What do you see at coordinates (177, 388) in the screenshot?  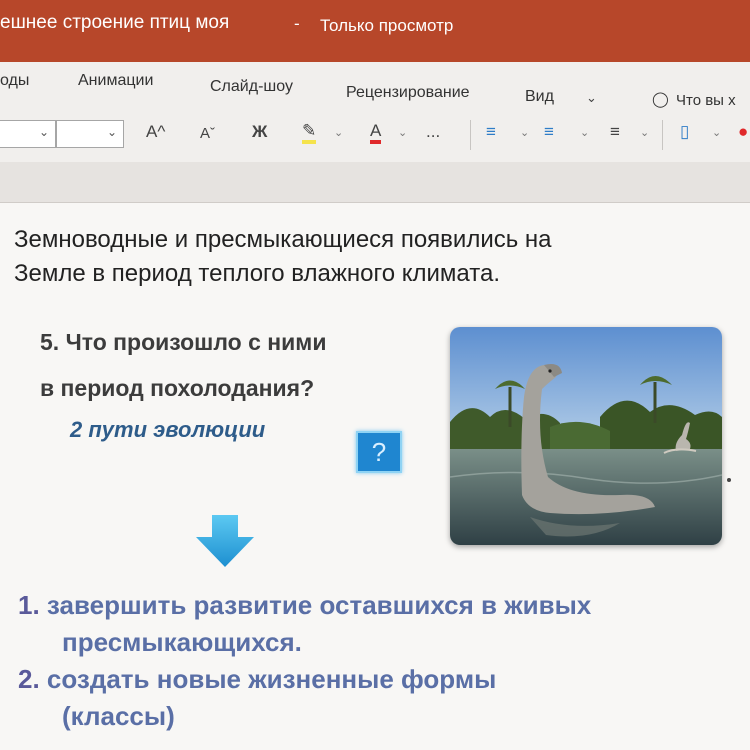 I see `question-line-2: в период похолодания?` at bounding box center [177, 388].